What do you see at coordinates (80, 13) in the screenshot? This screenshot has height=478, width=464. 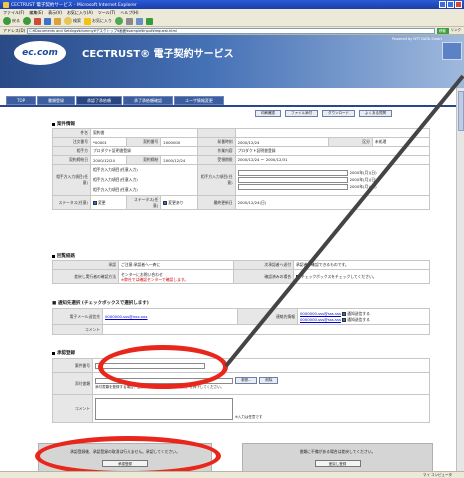 I see `menu-favorites: お気に入り(A)` at bounding box center [80, 13].